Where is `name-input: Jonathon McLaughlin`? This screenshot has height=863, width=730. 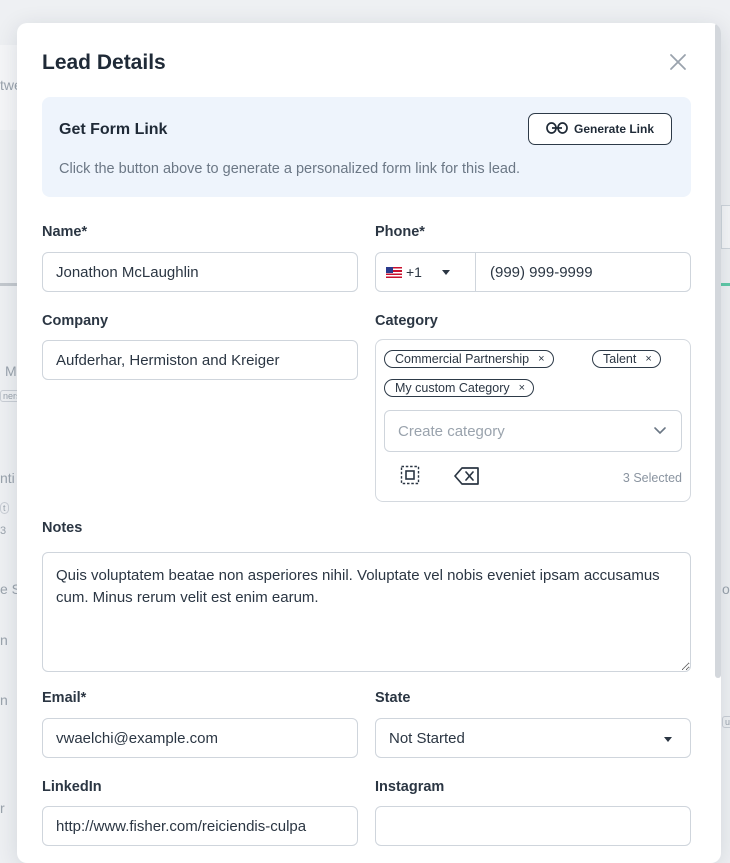
name-input: Jonathon McLaughlin is located at coordinates (200, 272).